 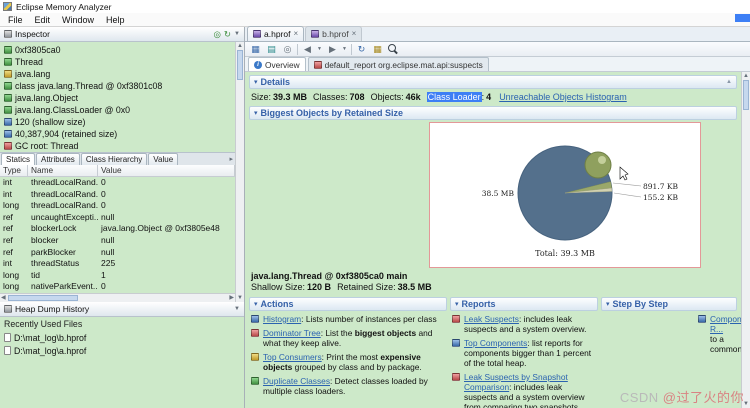 I want to click on refresh-icon, so click(x=361, y=49).